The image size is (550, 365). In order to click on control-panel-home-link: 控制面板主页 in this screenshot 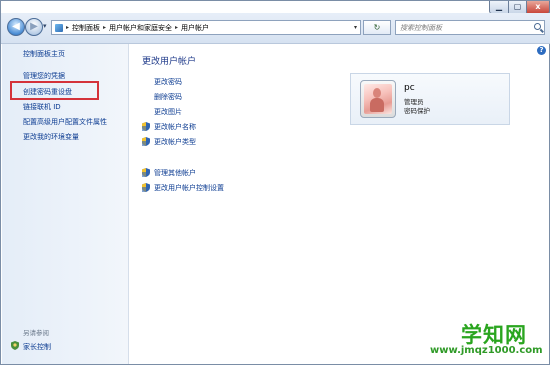, I will do `click(44, 54)`.